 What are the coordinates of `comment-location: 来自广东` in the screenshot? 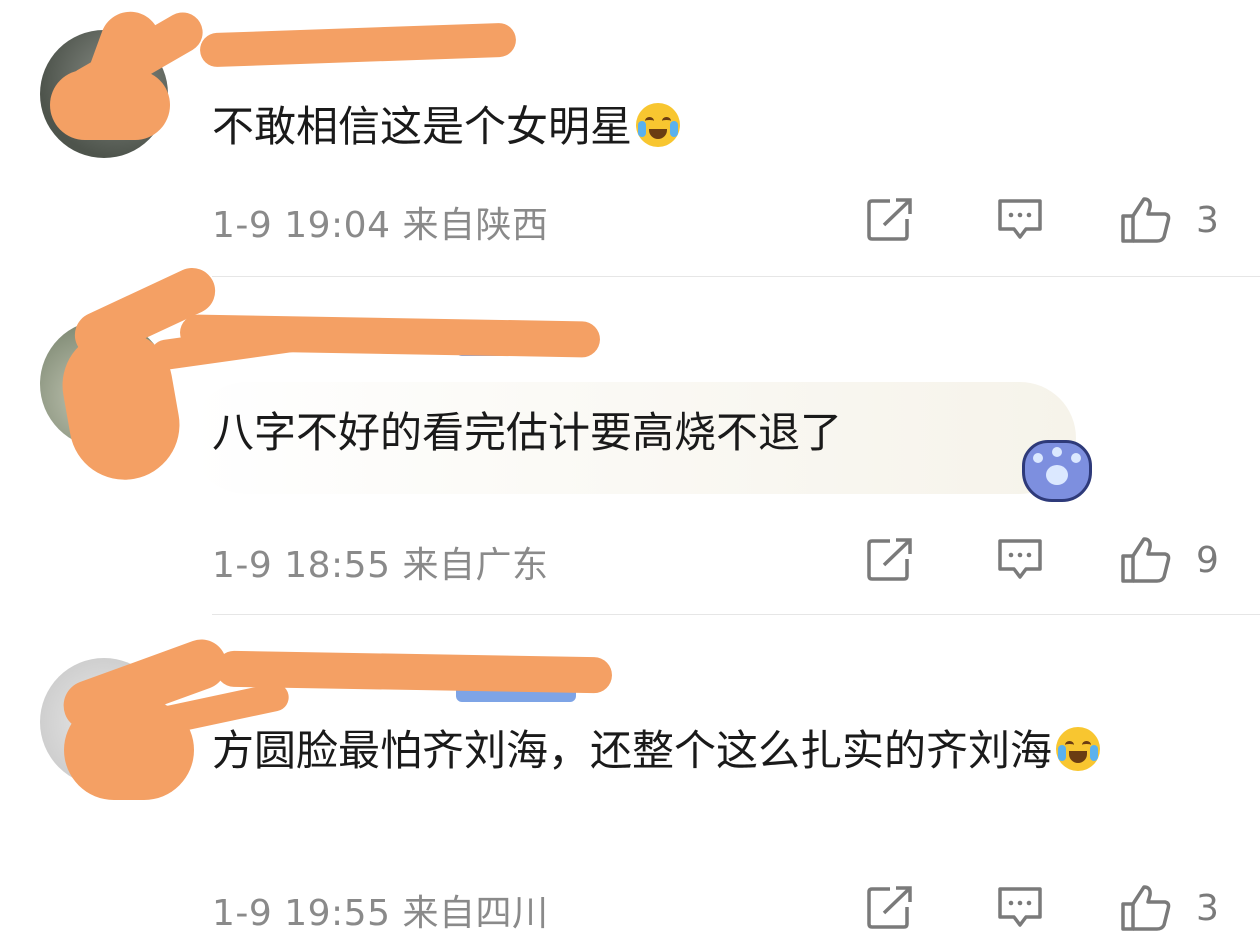 It's located at (475, 565).